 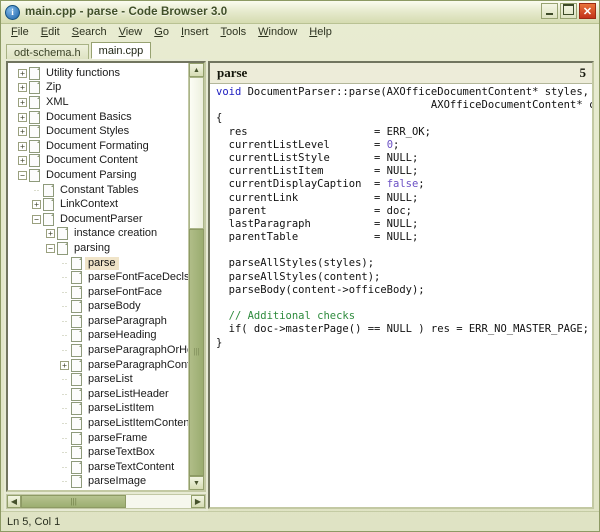 What do you see at coordinates (98, 88) in the screenshot?
I see `tree-item: + Zip` at bounding box center [98, 88].